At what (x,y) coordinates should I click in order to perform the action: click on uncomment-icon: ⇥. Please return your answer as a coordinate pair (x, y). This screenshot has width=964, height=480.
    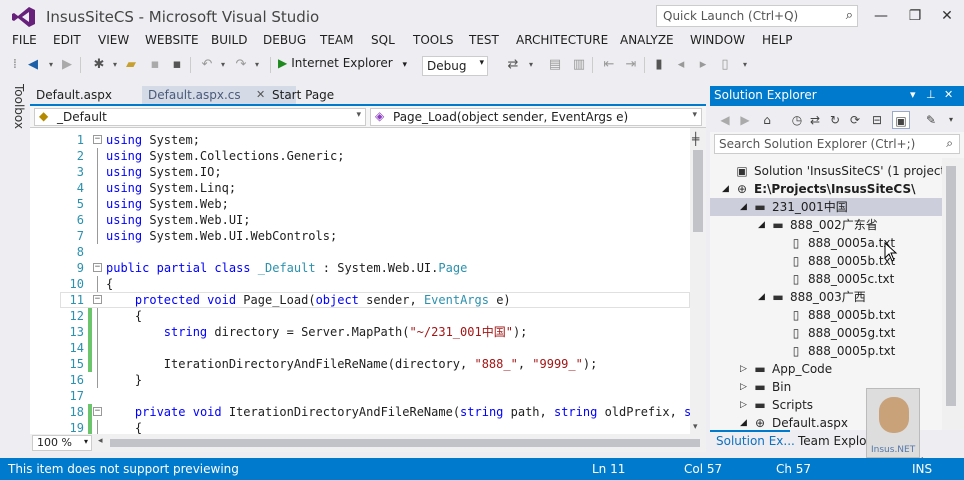
    Looking at the image, I should click on (631, 65).